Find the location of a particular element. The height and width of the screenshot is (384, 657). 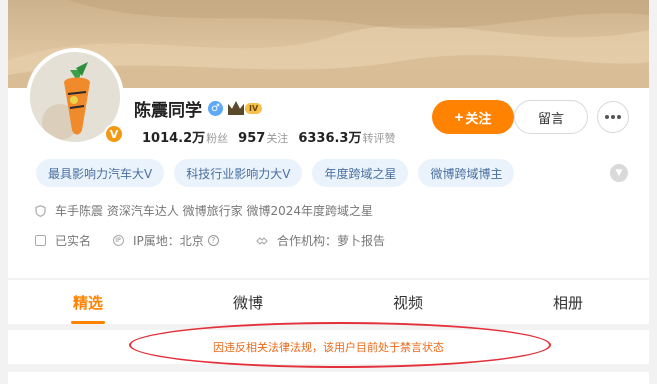

follow-button: + 关注 is located at coordinates (473, 117).